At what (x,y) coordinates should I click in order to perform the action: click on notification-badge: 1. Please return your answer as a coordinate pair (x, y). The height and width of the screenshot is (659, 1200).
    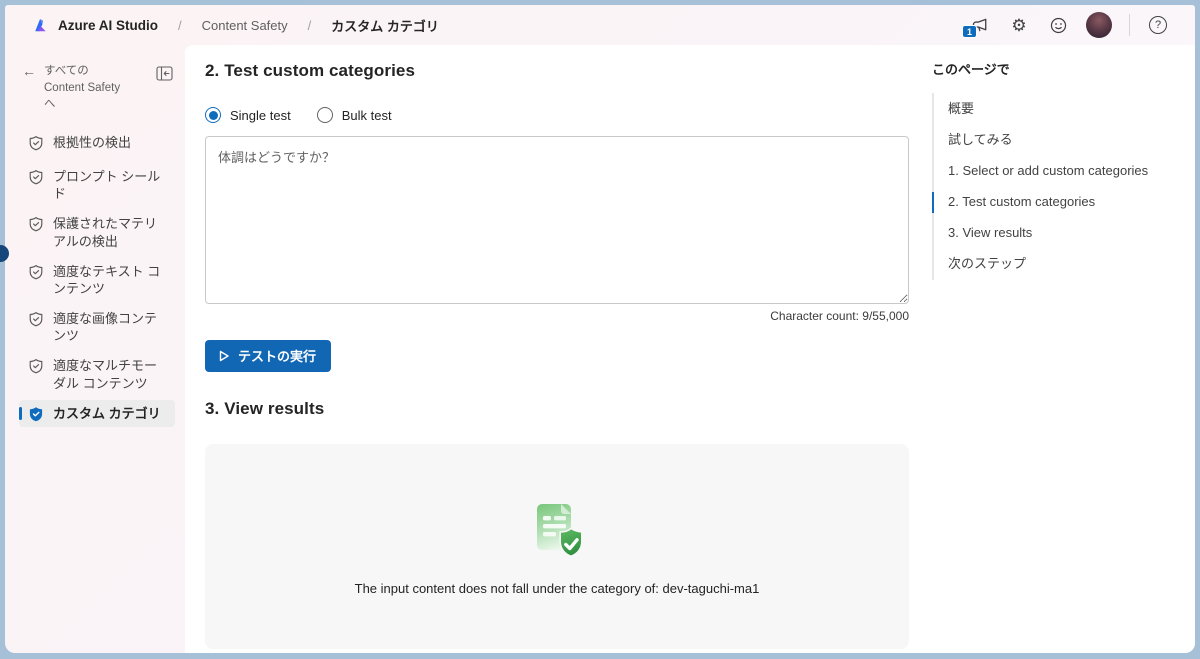
    Looking at the image, I should click on (969, 31).